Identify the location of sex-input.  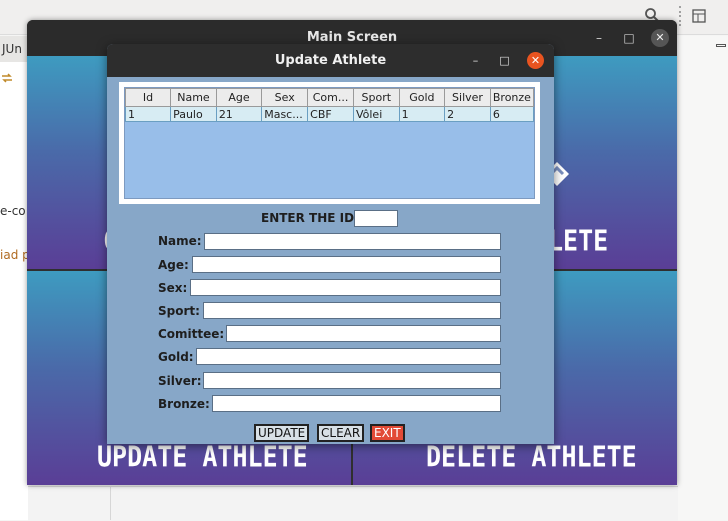
(345, 287).